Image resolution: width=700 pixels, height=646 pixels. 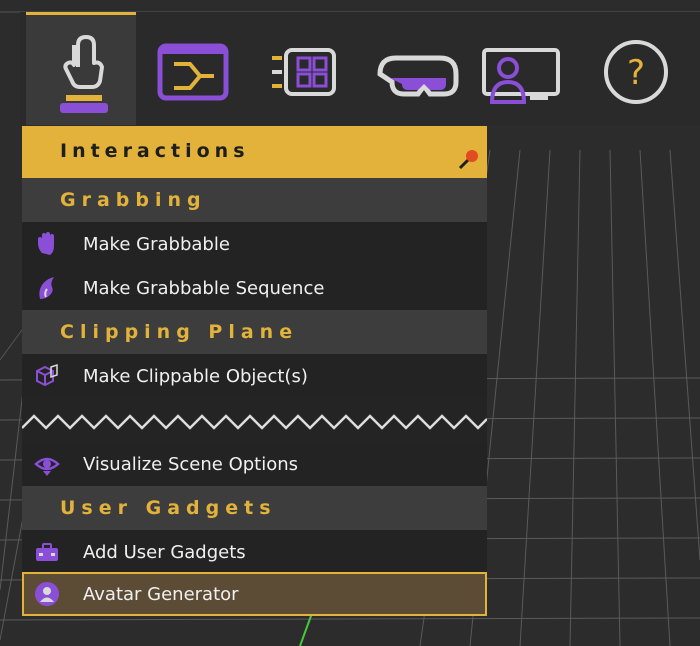 What do you see at coordinates (254, 594) in the screenshot?
I see `avatar-generator-item: Avatar Generator` at bounding box center [254, 594].